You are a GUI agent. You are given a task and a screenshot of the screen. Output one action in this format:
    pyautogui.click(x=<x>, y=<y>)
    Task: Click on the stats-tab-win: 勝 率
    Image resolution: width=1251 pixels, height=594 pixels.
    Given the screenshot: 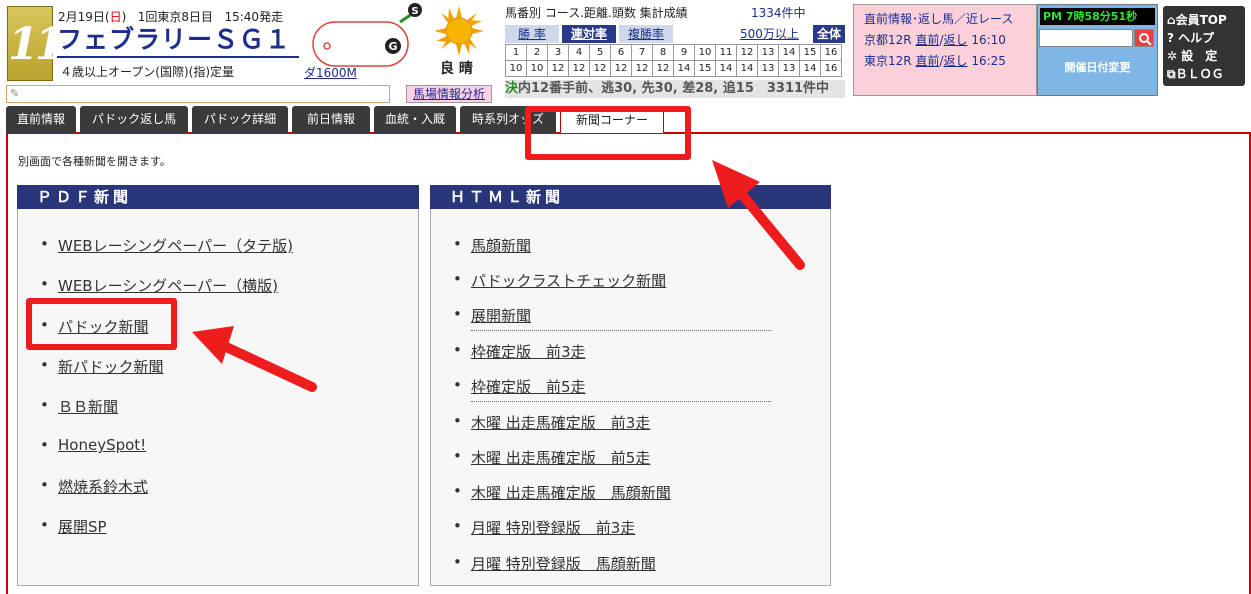 What is the action you would take?
    pyautogui.click(x=532, y=34)
    